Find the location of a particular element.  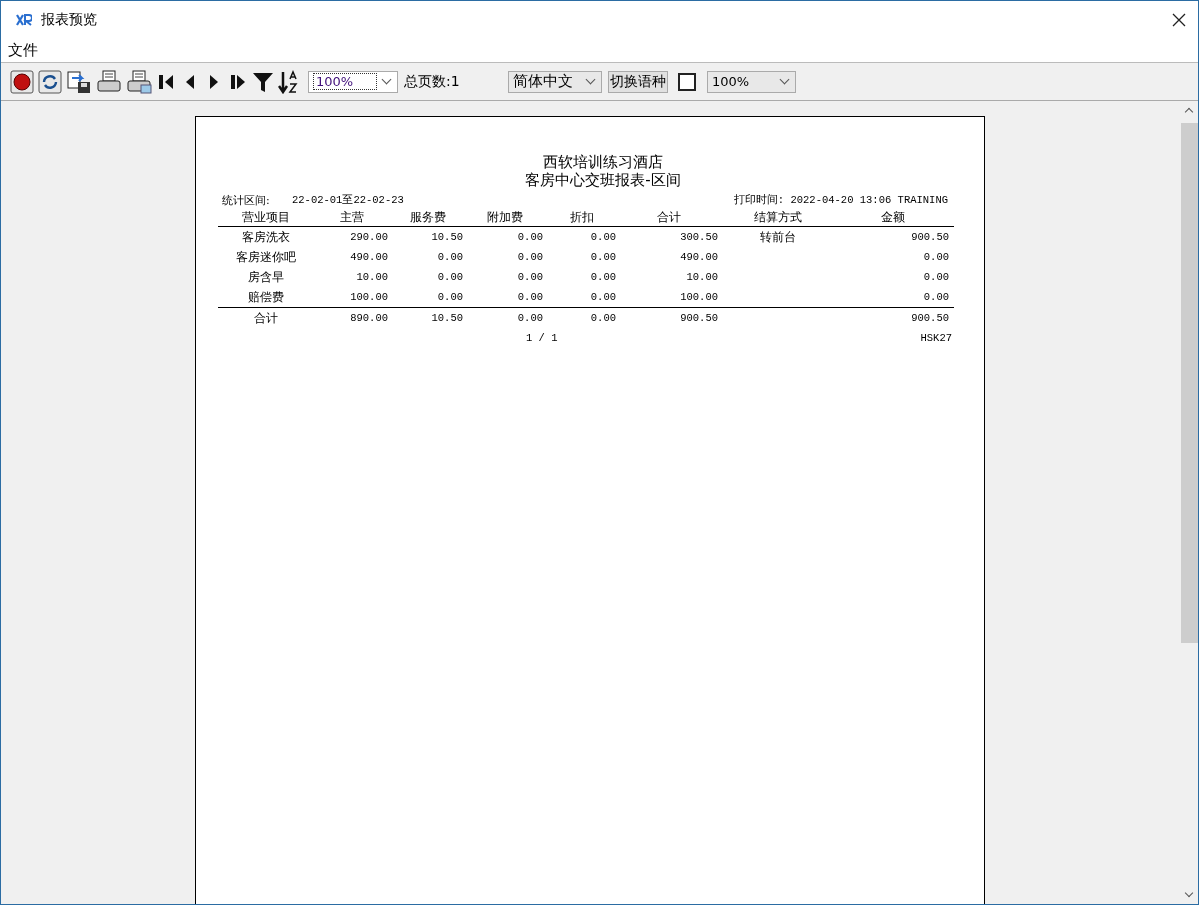

table-cell-text: 客房洗衣 is located at coordinates (265, 237).